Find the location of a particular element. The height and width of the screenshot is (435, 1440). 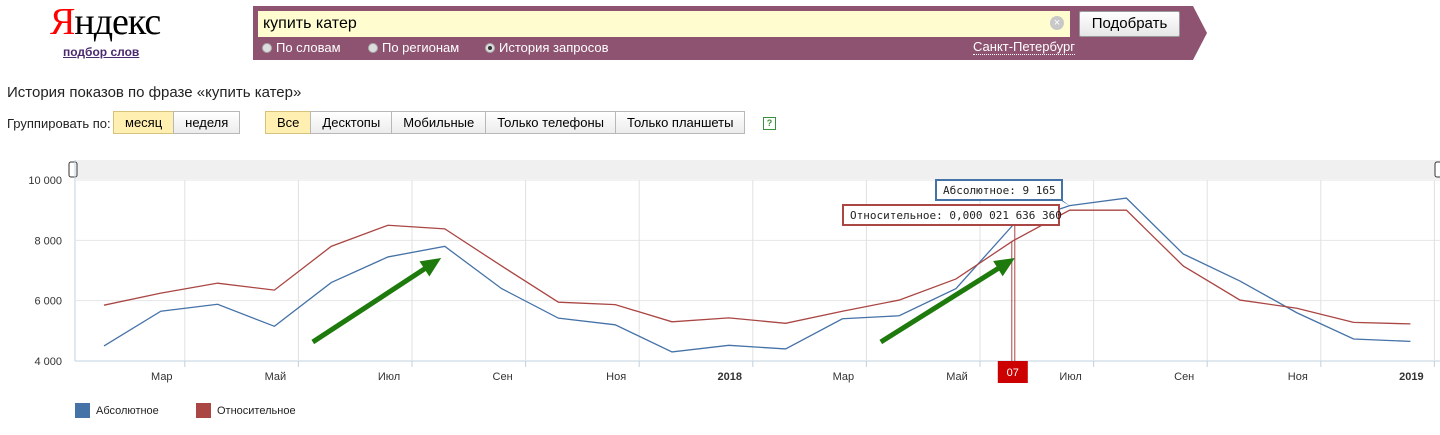

y-tick-label: 4 000 is located at coordinates (48, 362).